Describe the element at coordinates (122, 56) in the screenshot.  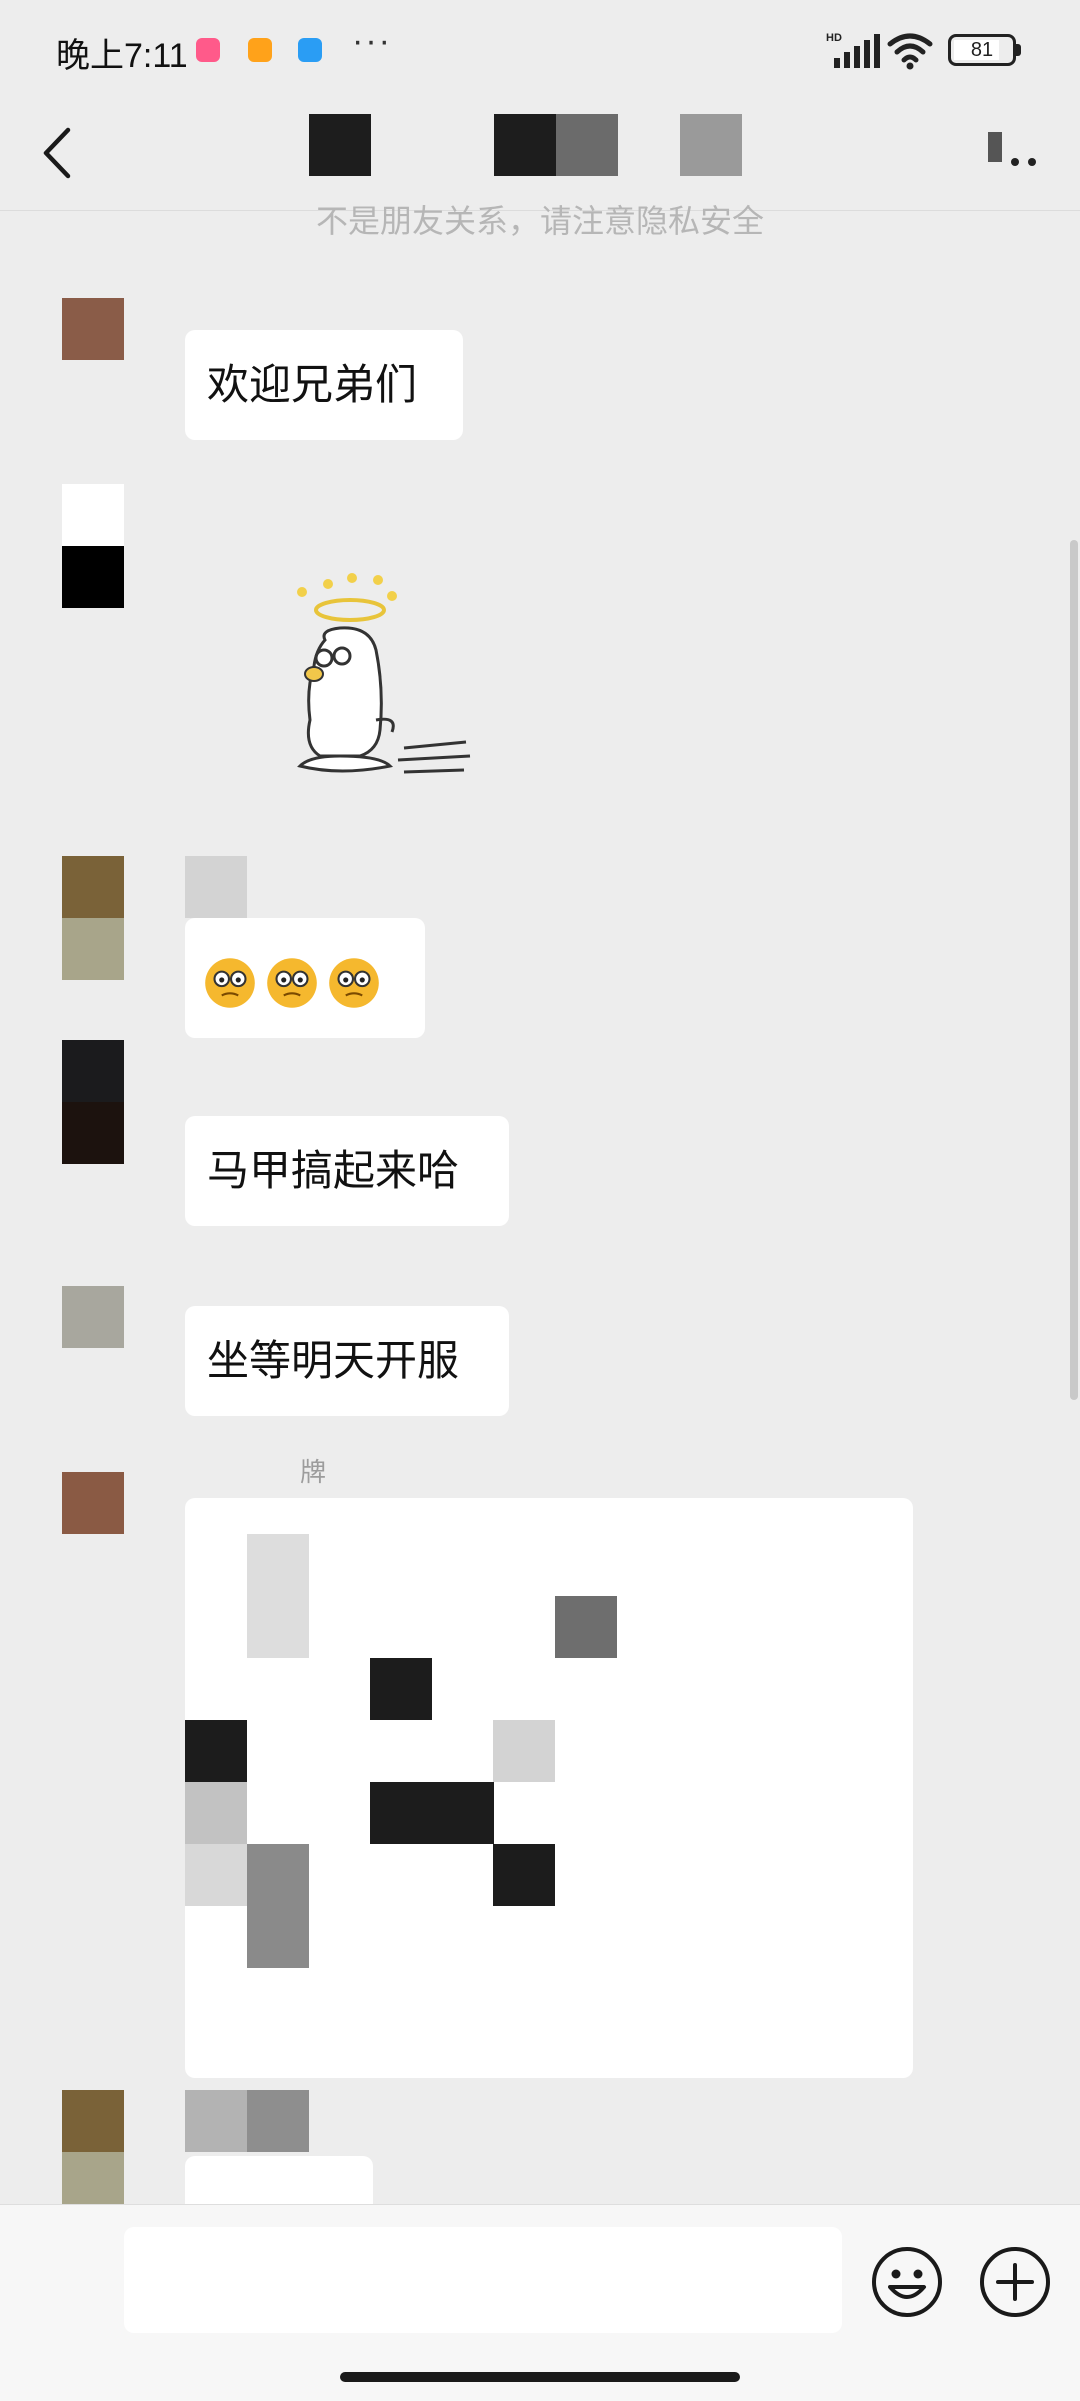
I see `status-time: 晚上7:11` at that location.